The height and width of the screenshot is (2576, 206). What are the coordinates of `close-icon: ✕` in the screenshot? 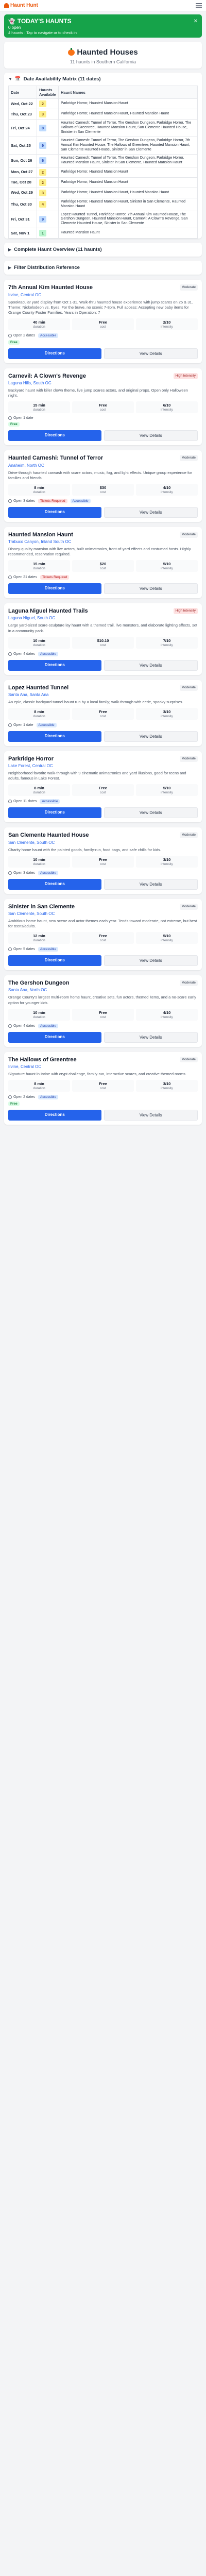 It's located at (196, 21).